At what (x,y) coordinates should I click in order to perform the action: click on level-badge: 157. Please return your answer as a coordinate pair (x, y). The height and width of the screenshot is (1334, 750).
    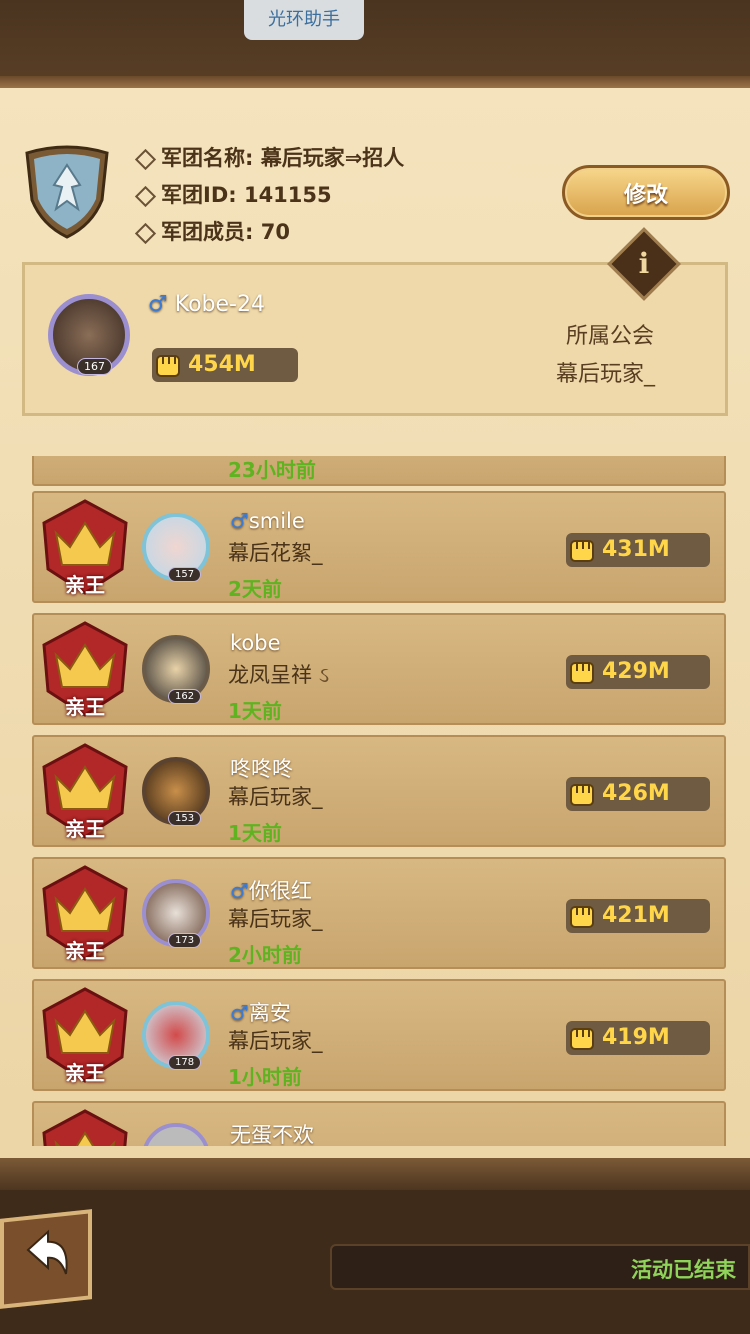
    Looking at the image, I should click on (185, 574).